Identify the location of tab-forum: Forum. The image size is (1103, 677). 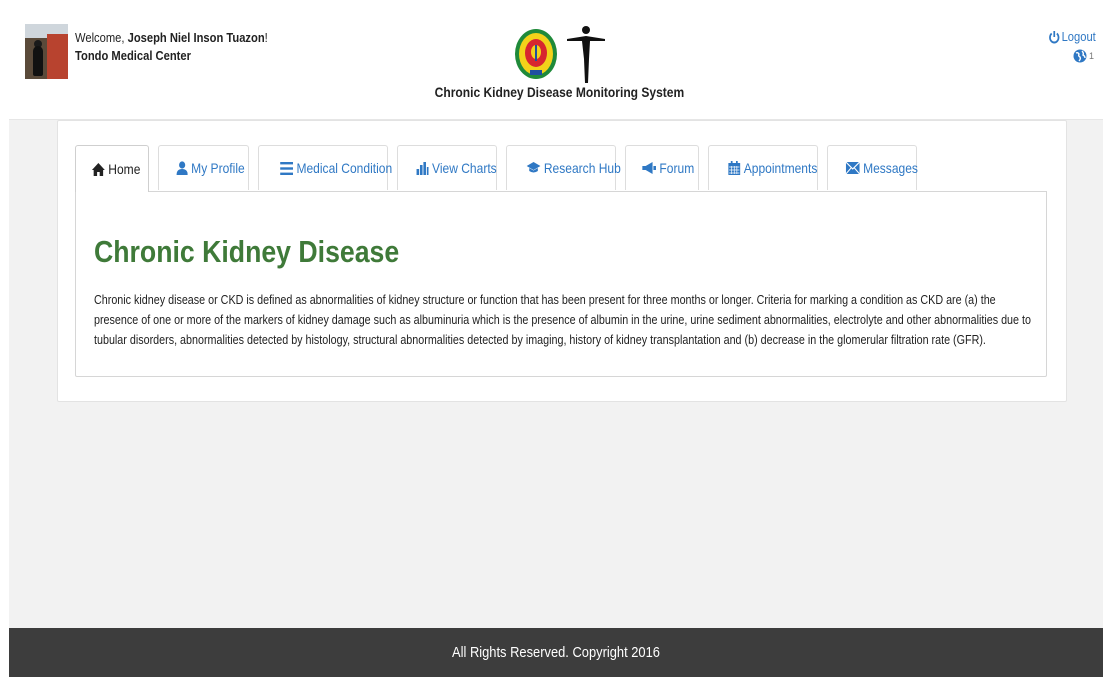
(662, 167).